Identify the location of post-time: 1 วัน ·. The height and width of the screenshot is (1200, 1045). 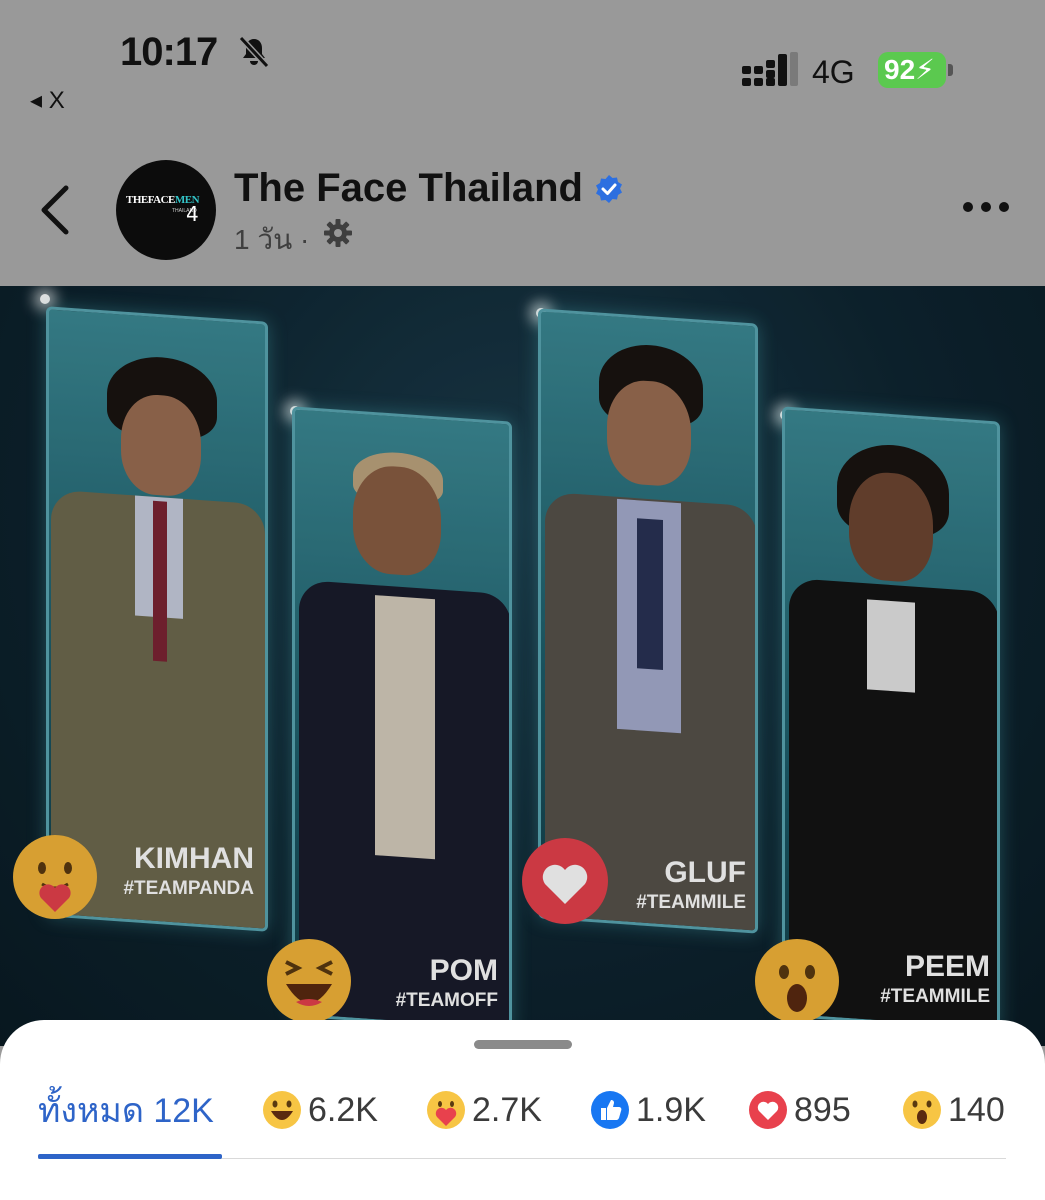
(272, 239).